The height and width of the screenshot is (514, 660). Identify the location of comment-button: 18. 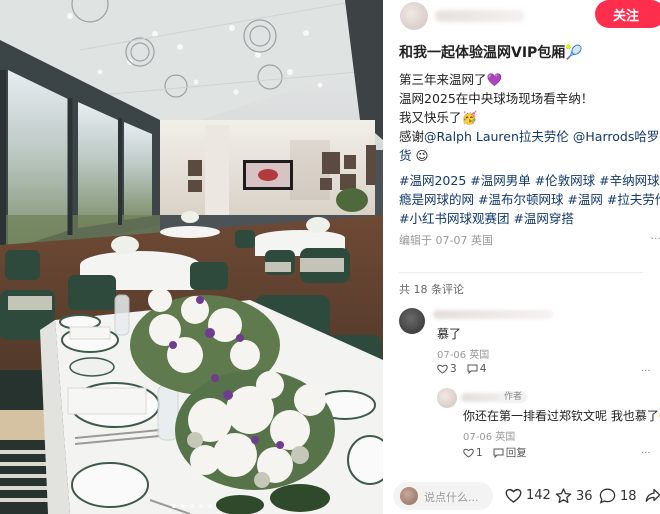
(618, 496).